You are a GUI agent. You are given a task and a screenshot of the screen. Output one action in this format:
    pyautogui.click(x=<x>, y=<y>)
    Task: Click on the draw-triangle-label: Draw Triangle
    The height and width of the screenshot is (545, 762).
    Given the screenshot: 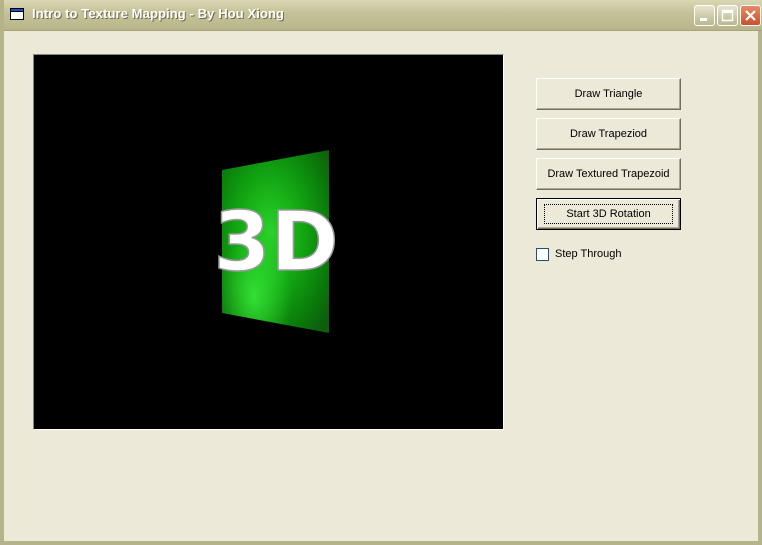 What is the action you would take?
    pyautogui.click(x=608, y=94)
    